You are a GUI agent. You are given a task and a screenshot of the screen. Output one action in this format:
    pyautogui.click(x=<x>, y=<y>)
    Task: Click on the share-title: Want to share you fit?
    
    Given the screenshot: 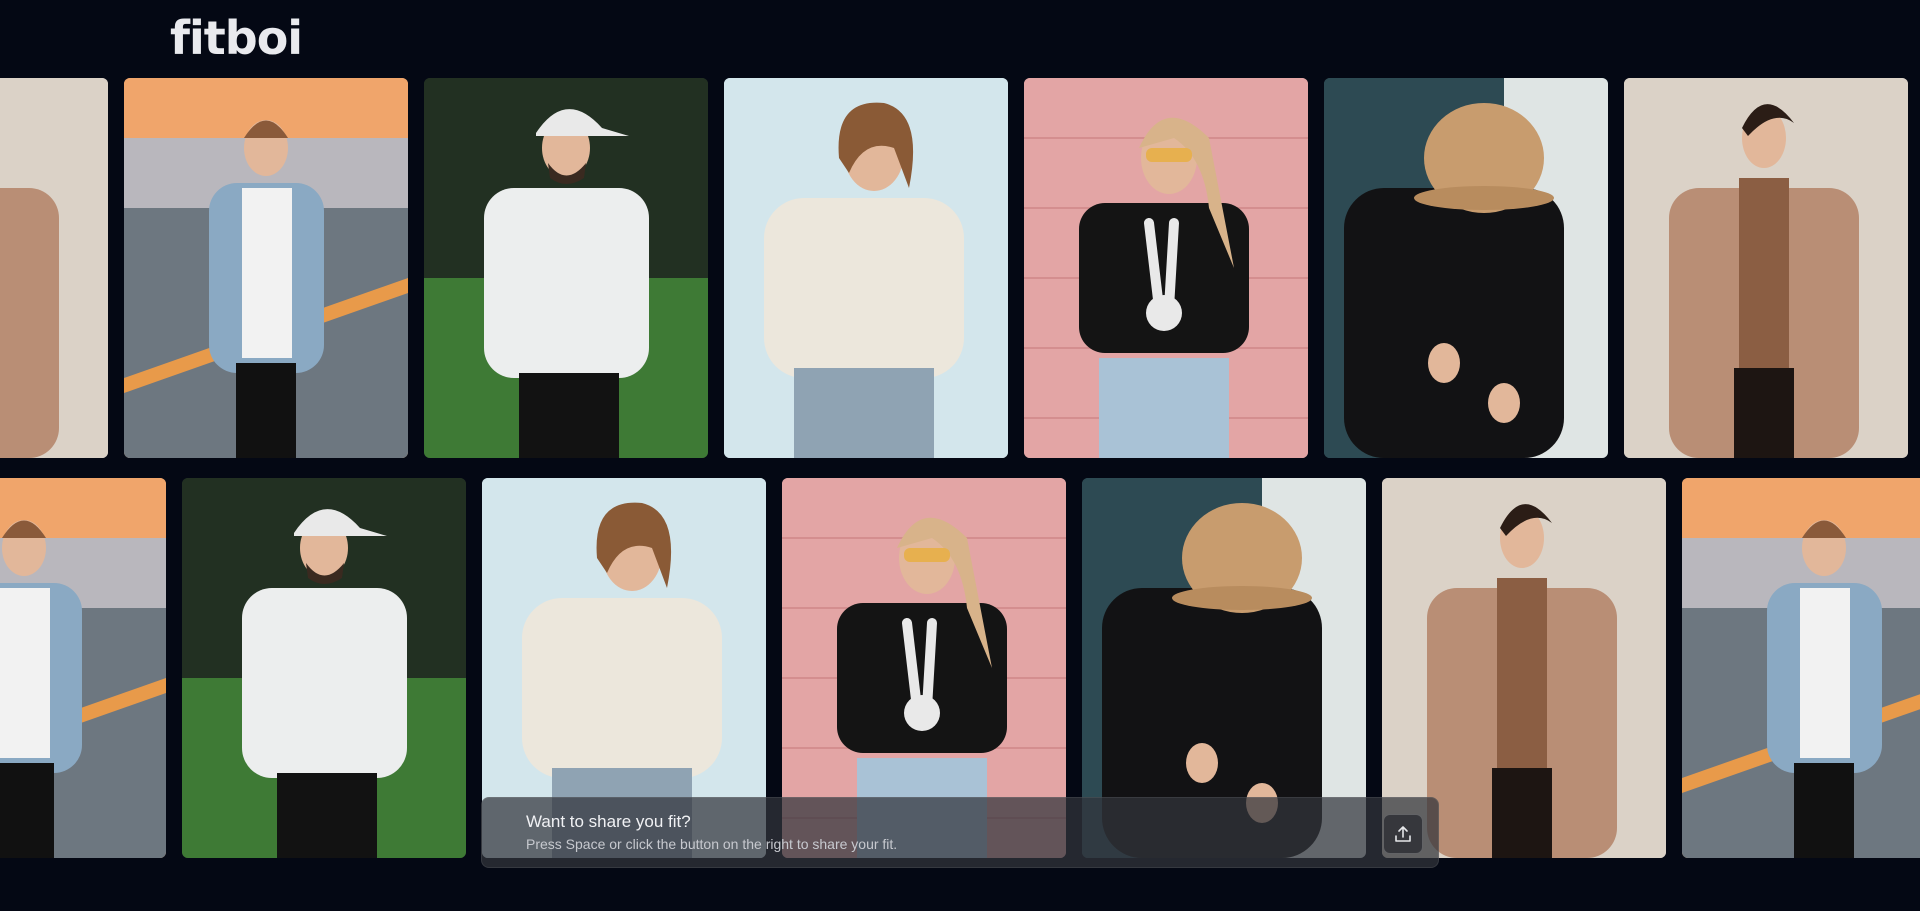 What is the action you would take?
    pyautogui.click(x=608, y=821)
    